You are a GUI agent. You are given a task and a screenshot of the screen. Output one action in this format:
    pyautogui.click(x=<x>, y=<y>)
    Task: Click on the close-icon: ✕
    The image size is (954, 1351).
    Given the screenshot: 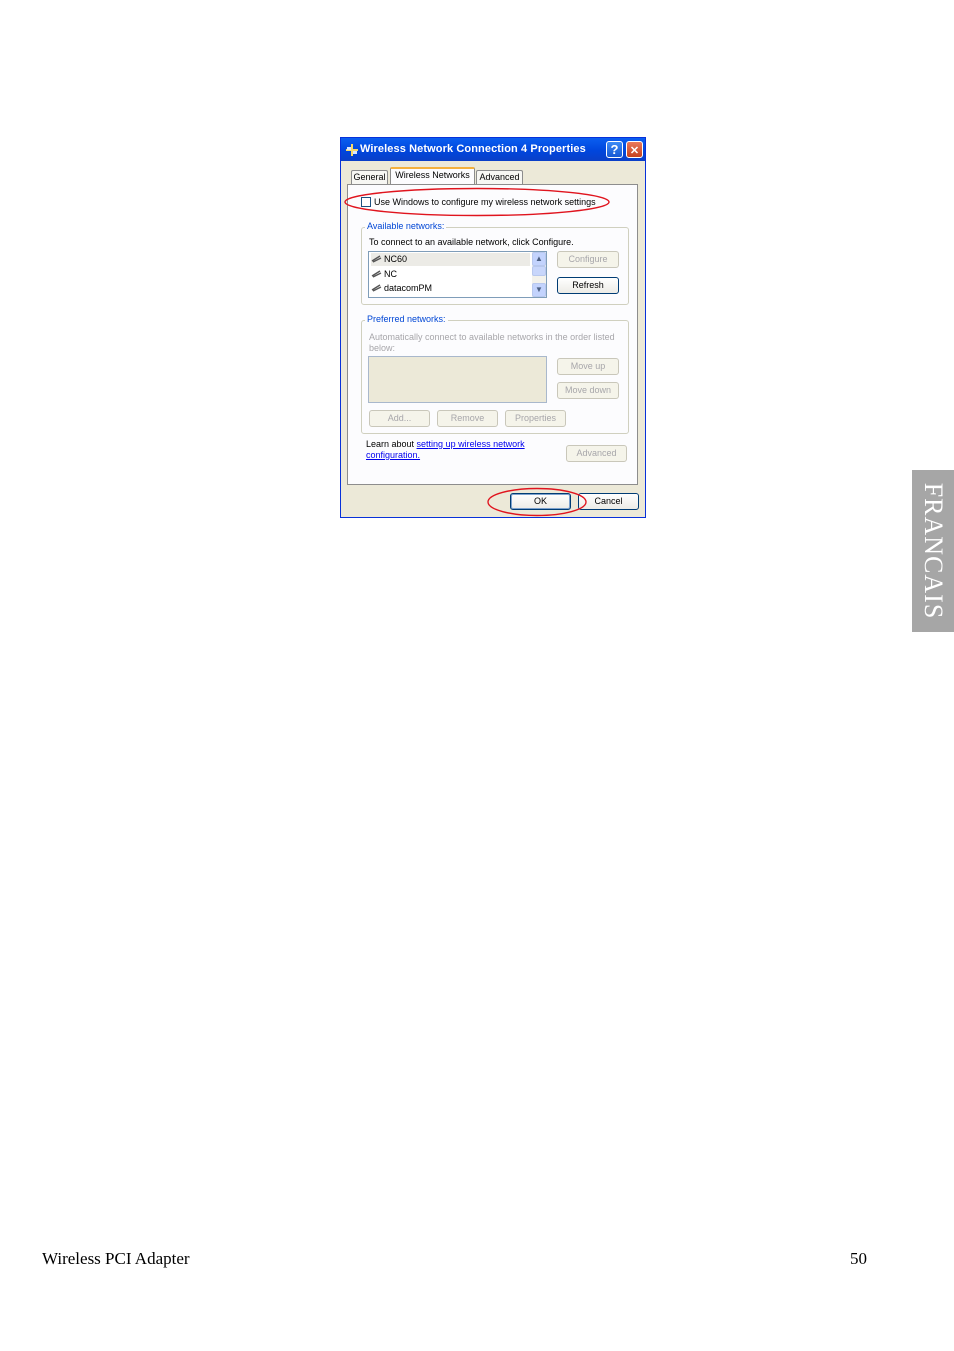 What is the action you would take?
    pyautogui.click(x=634, y=151)
    